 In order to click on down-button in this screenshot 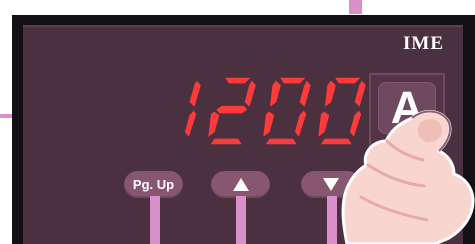, I will do `click(331, 184)`.